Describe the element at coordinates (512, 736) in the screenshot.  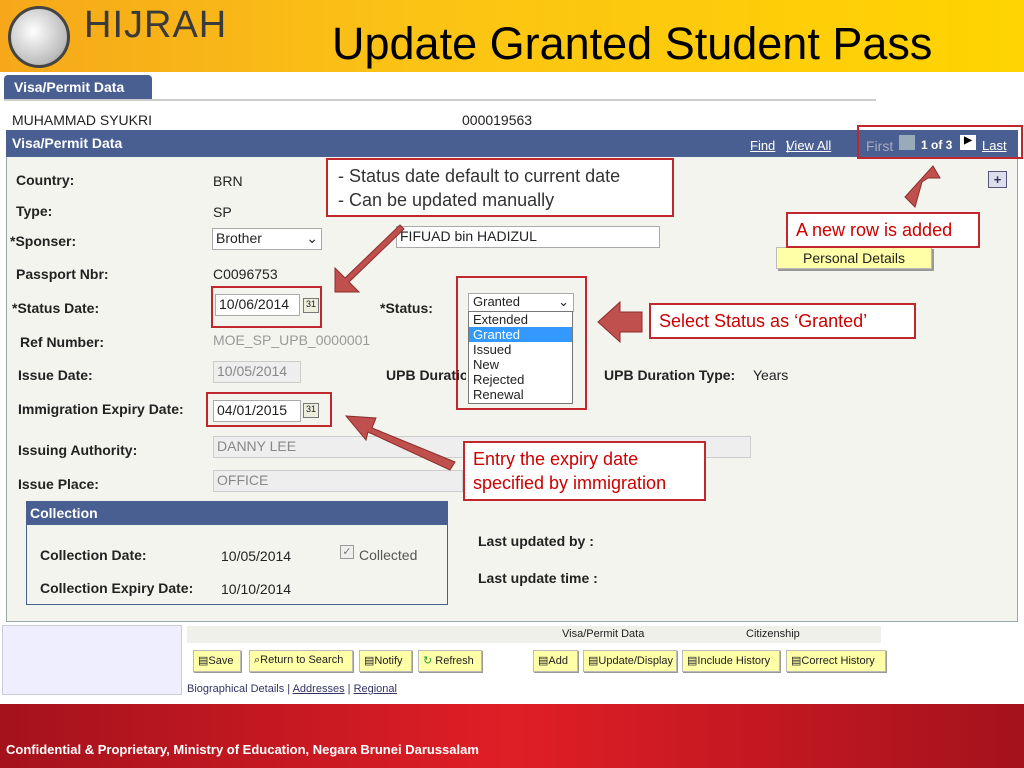
I see `slide-footer` at that location.